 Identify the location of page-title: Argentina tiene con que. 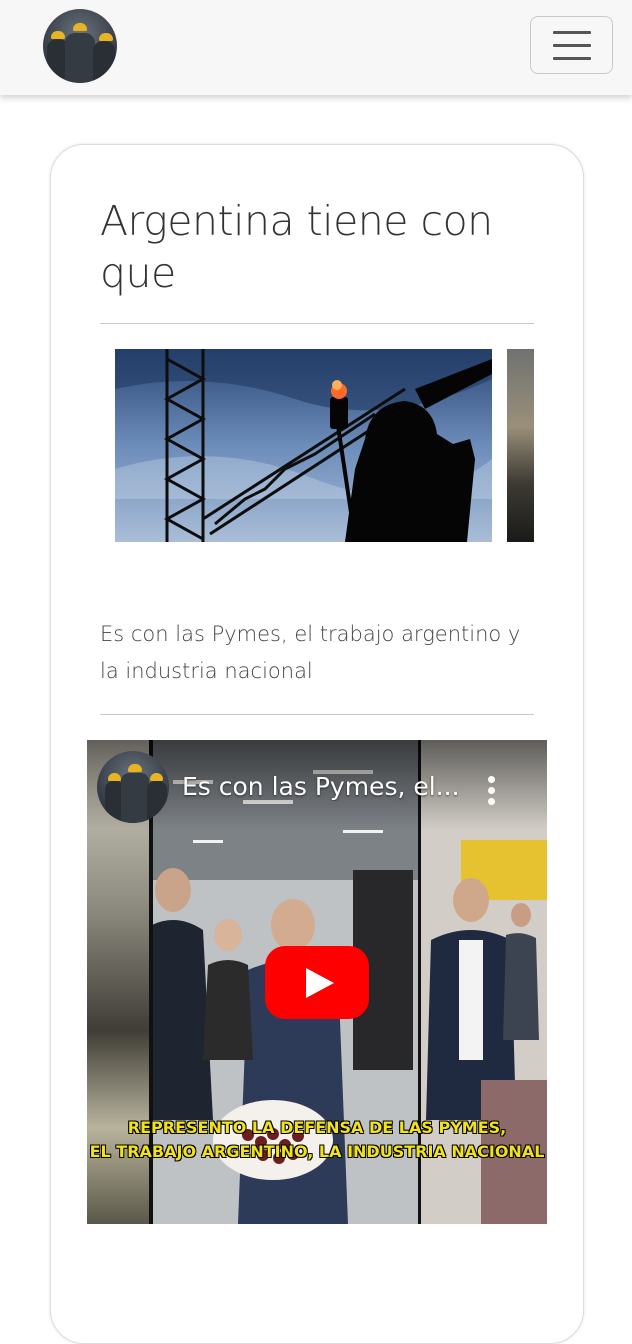
(296, 247).